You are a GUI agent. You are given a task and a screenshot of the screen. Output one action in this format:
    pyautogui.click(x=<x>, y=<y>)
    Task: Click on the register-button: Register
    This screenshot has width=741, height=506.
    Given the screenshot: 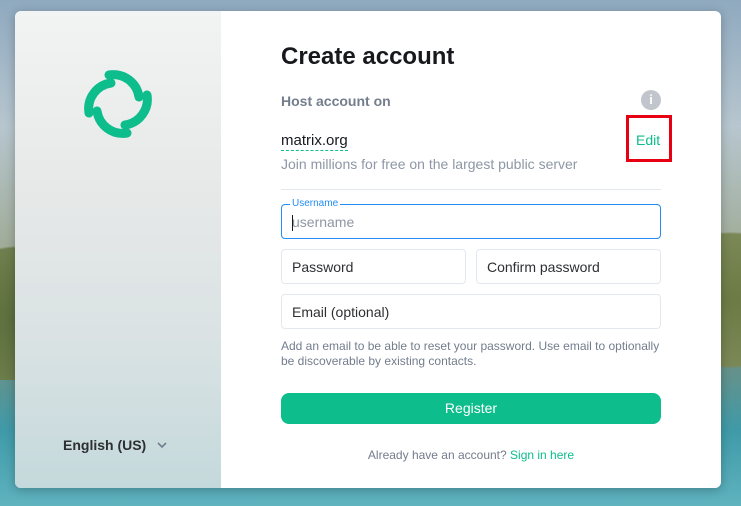 What is the action you would take?
    pyautogui.click(x=471, y=408)
    